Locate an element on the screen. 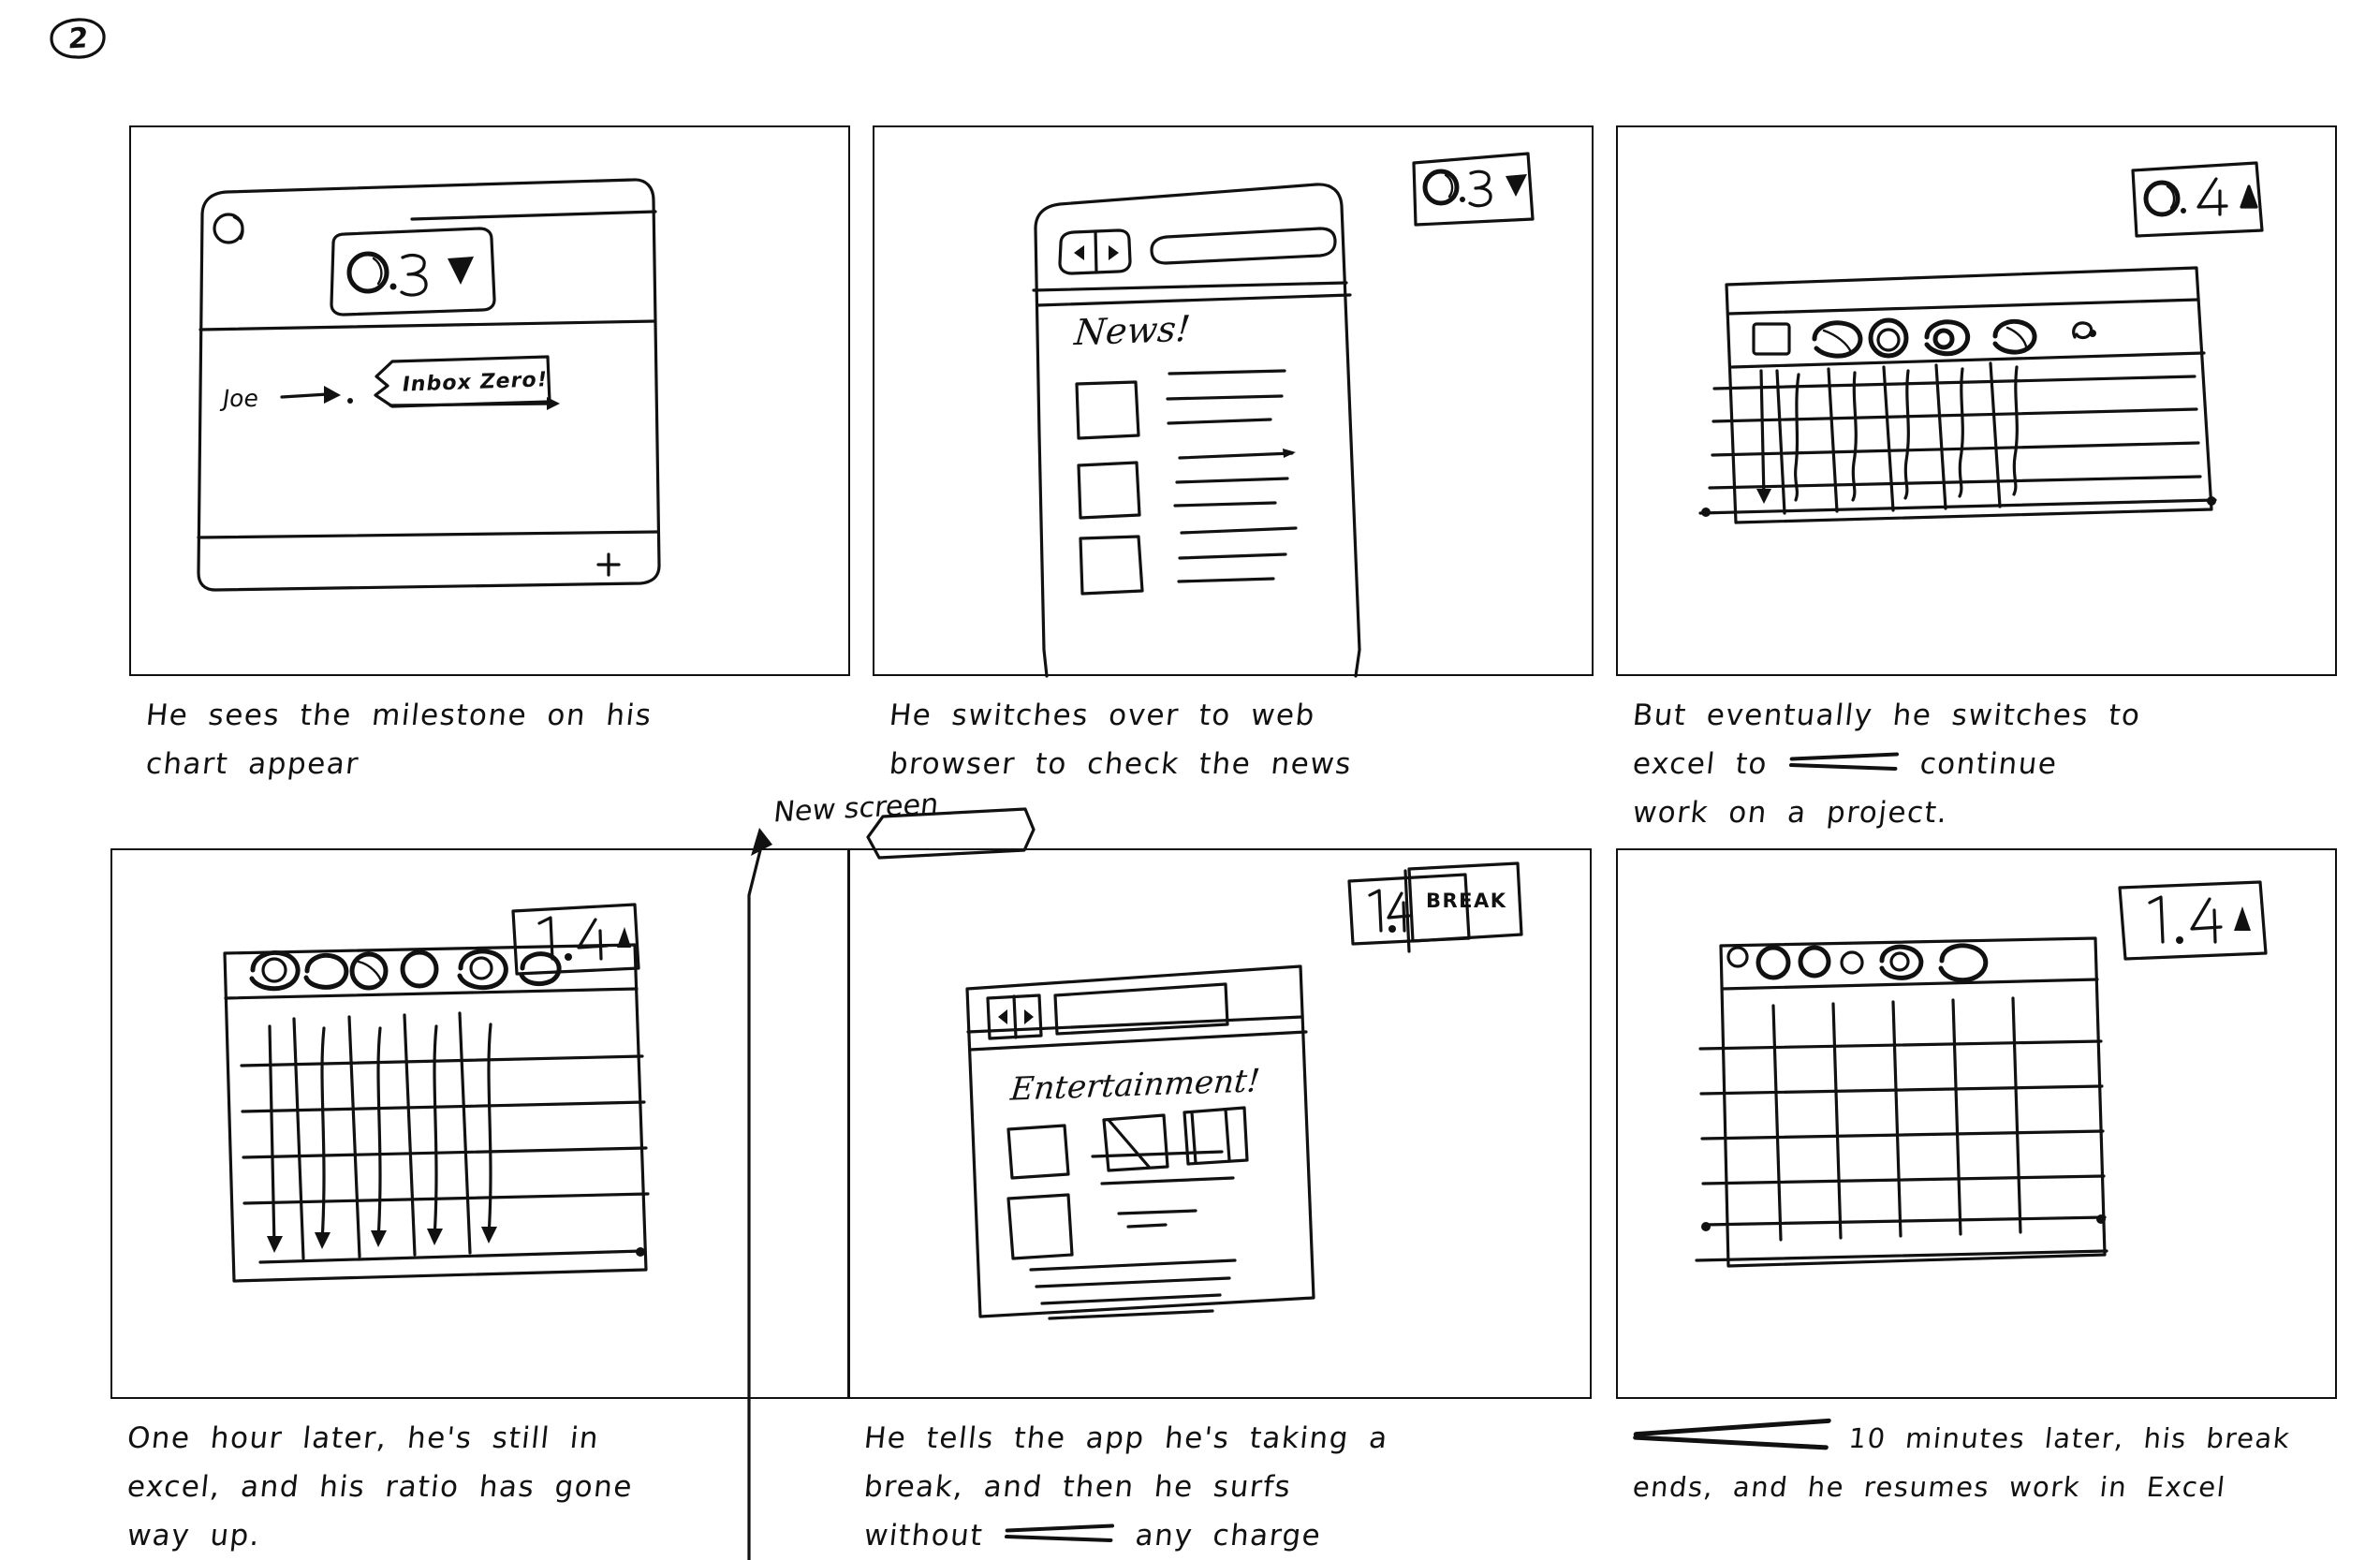 This screenshot has width=2380, height=1560. caption-line: One hour later, he's still in is located at coordinates (363, 1438).